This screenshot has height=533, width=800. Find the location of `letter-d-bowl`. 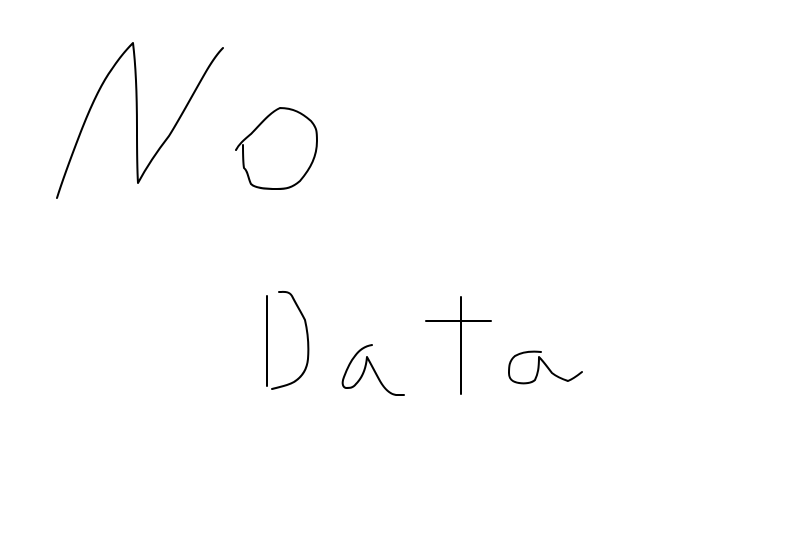

letter-d-bowl is located at coordinates (290, 340).